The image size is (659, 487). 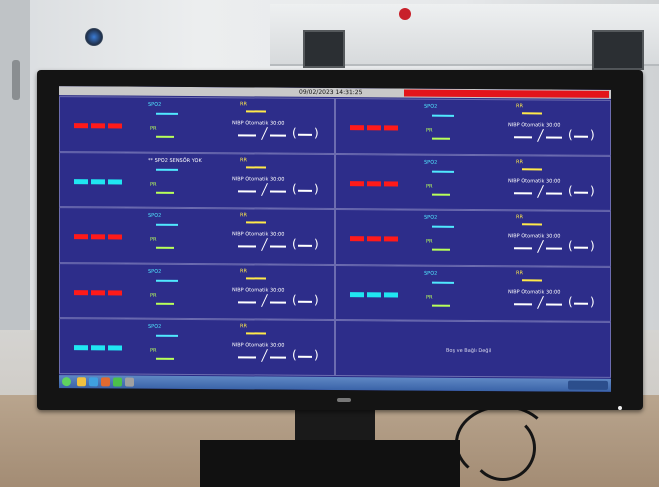 I want to click on monitor-stand-base, so click(x=330, y=463).